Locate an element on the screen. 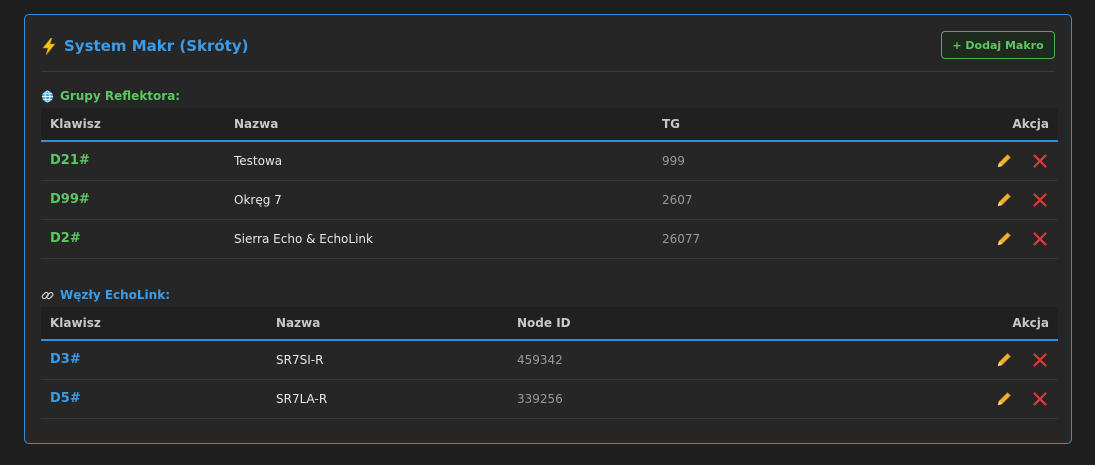  macro-key: D21# is located at coordinates (133, 161).